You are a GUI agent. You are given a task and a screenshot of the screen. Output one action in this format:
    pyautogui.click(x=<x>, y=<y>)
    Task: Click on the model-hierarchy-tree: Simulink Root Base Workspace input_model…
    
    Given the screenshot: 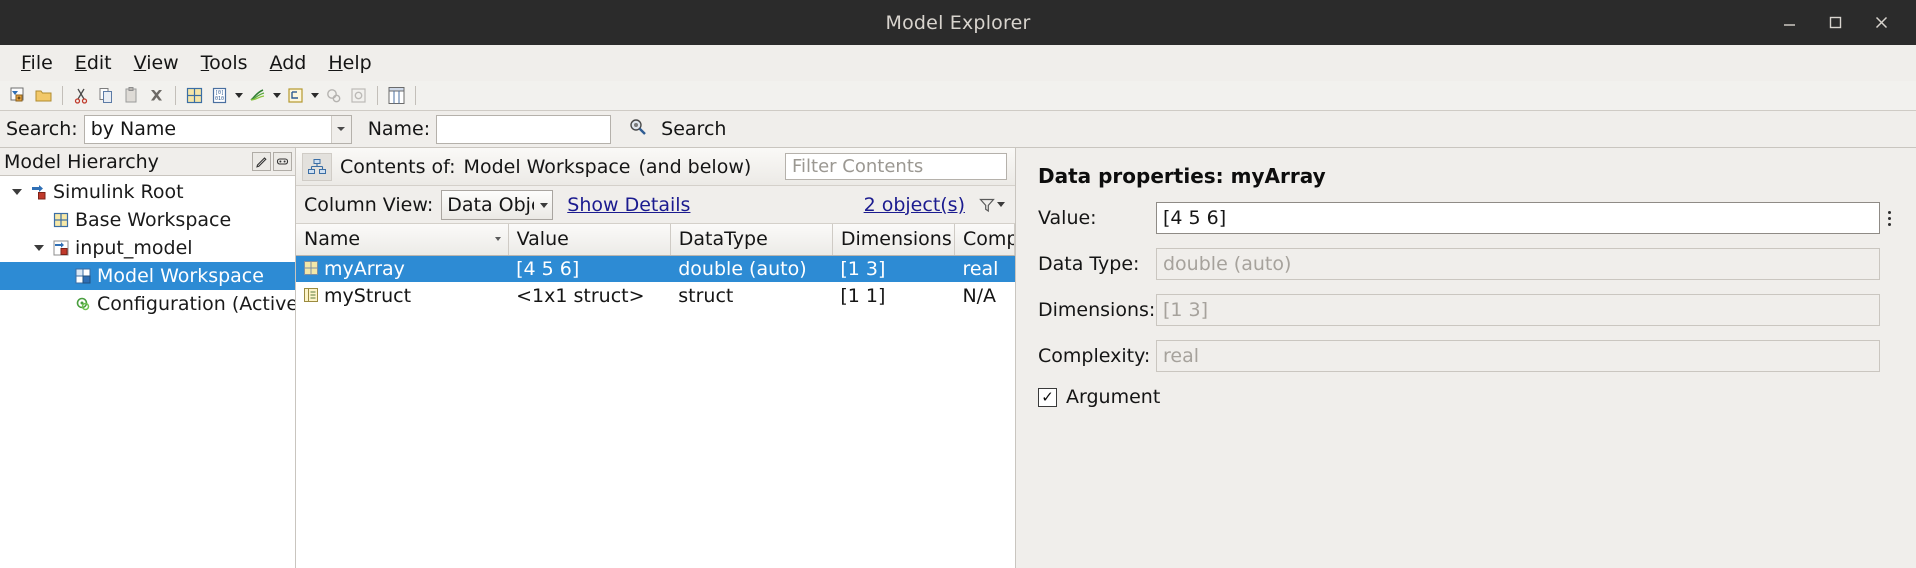 What is the action you would take?
    pyautogui.click(x=147, y=372)
    